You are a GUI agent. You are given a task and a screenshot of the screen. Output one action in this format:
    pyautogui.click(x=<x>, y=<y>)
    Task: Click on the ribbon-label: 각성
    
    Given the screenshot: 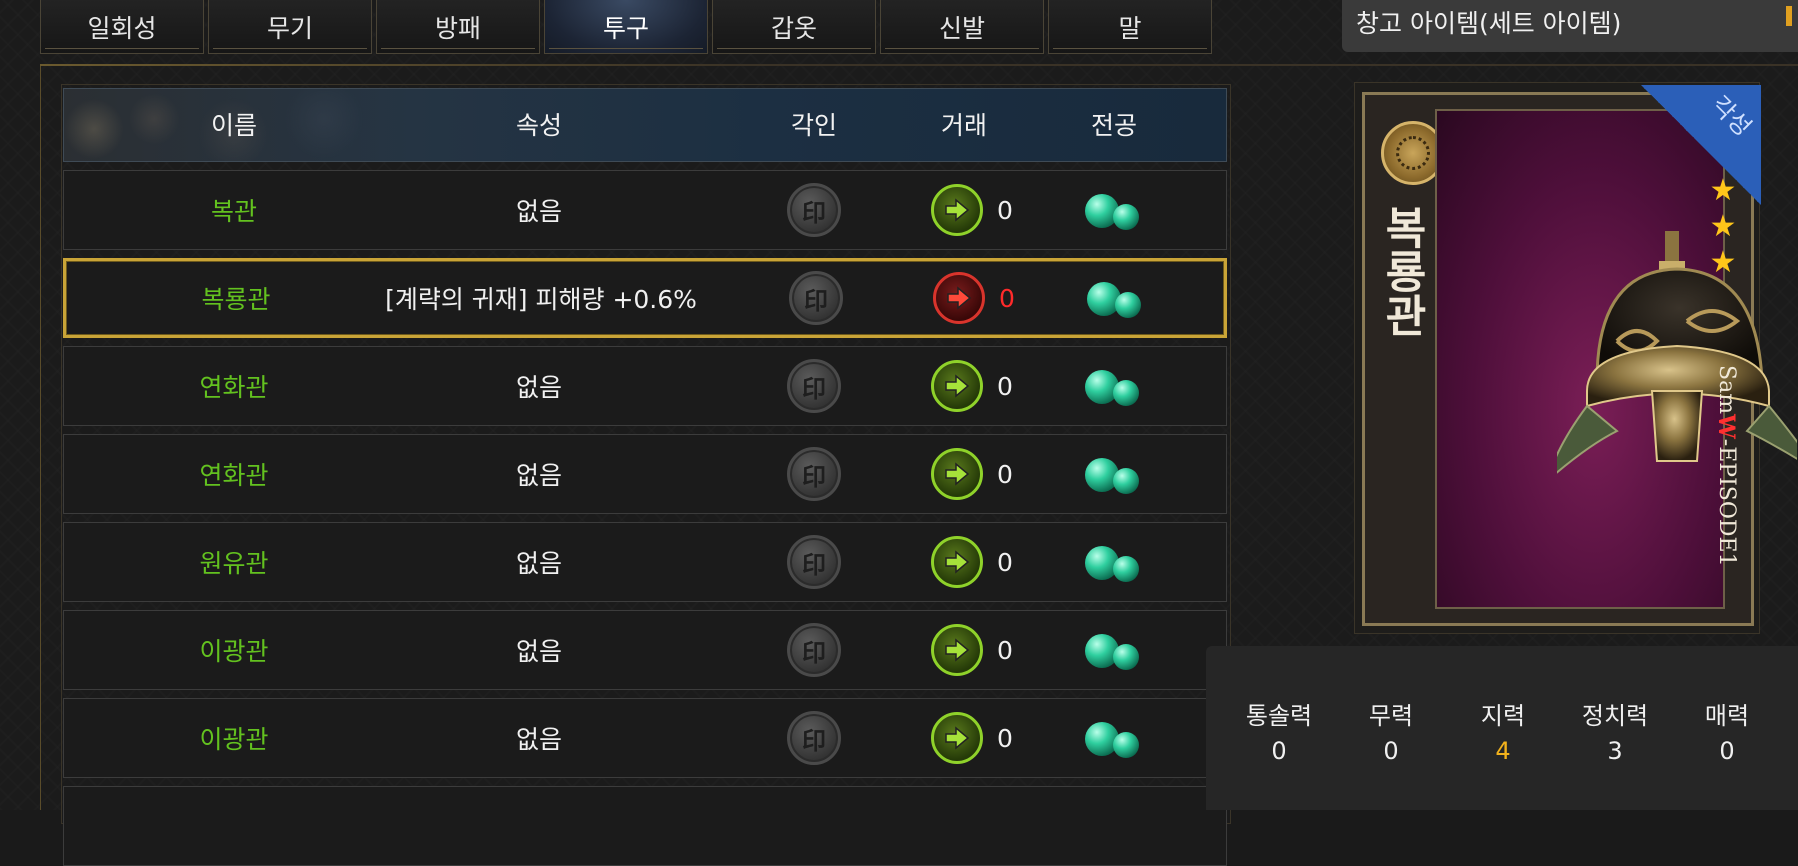 What is the action you would take?
    pyautogui.click(x=1733, y=115)
    